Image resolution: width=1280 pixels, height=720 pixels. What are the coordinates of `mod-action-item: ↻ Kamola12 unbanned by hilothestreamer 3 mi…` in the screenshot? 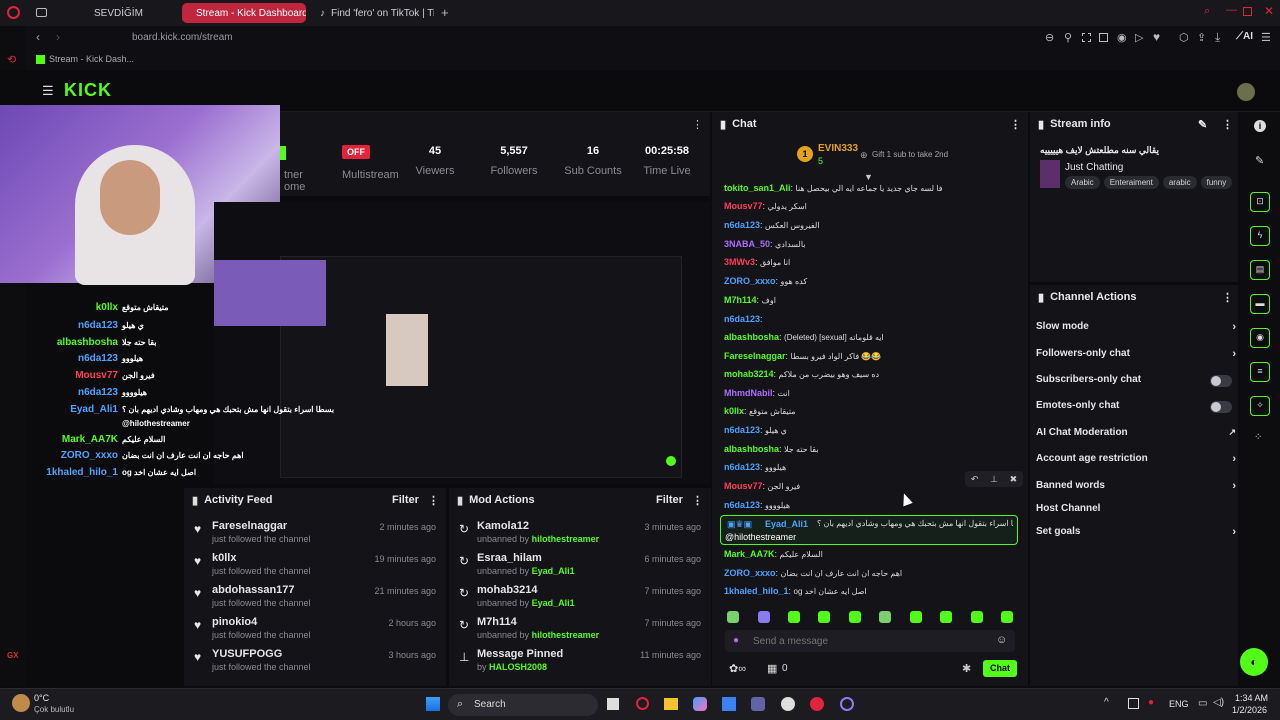 It's located at (580, 534).